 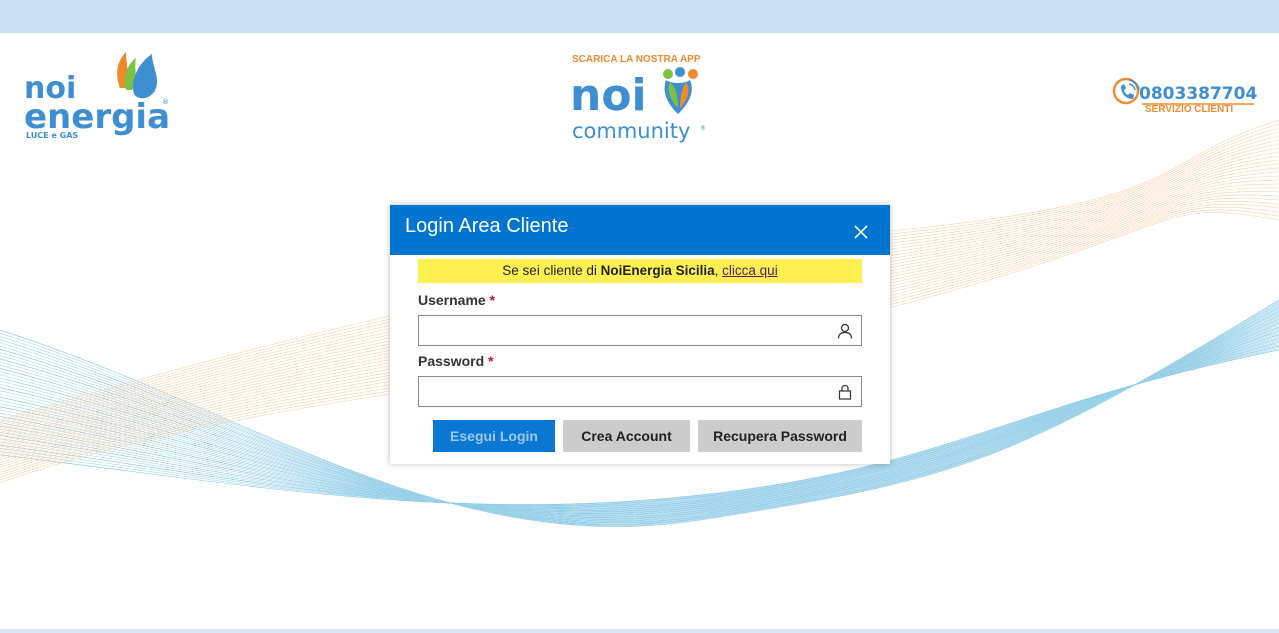 I want to click on username-label-text: Username, so click(x=452, y=300).